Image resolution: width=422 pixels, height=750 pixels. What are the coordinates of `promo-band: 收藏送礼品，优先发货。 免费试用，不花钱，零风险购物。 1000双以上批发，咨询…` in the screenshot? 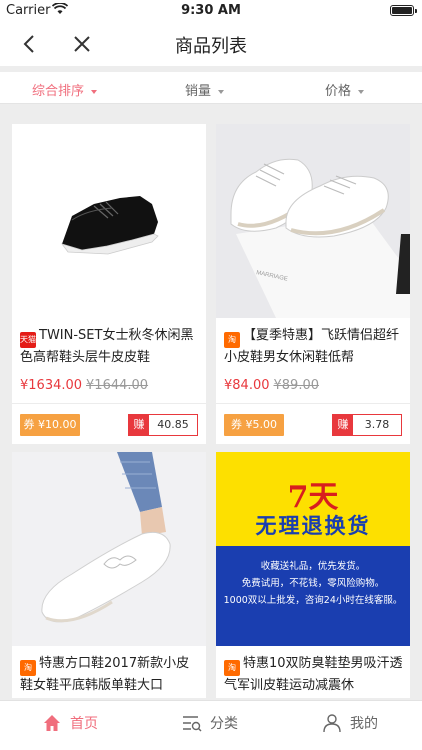 It's located at (313, 596).